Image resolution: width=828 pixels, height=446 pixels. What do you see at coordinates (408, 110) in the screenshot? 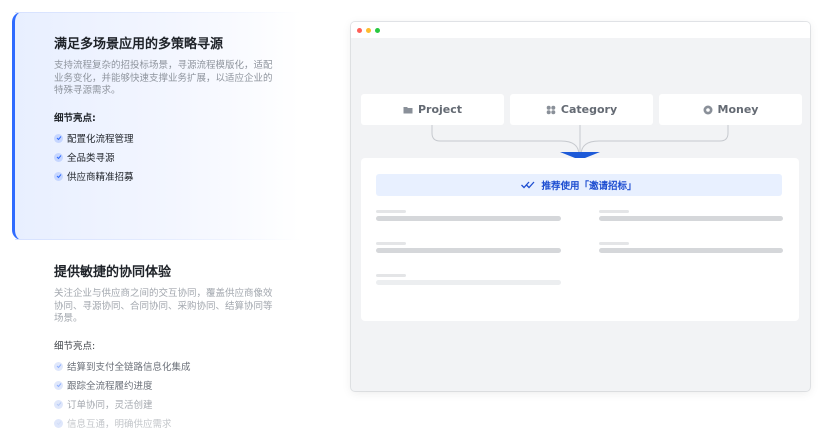
I see `folder-icon` at bounding box center [408, 110].